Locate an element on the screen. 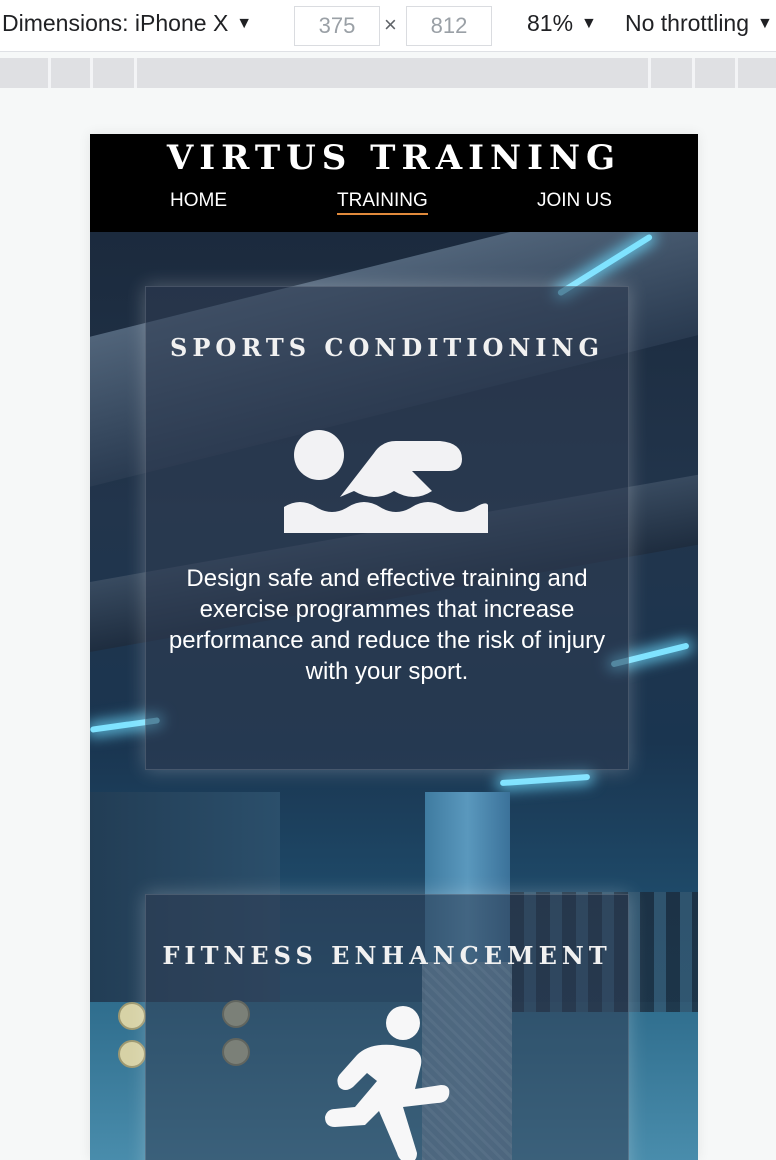 This screenshot has width=776, height=1160. nav-home: HOME is located at coordinates (198, 201).